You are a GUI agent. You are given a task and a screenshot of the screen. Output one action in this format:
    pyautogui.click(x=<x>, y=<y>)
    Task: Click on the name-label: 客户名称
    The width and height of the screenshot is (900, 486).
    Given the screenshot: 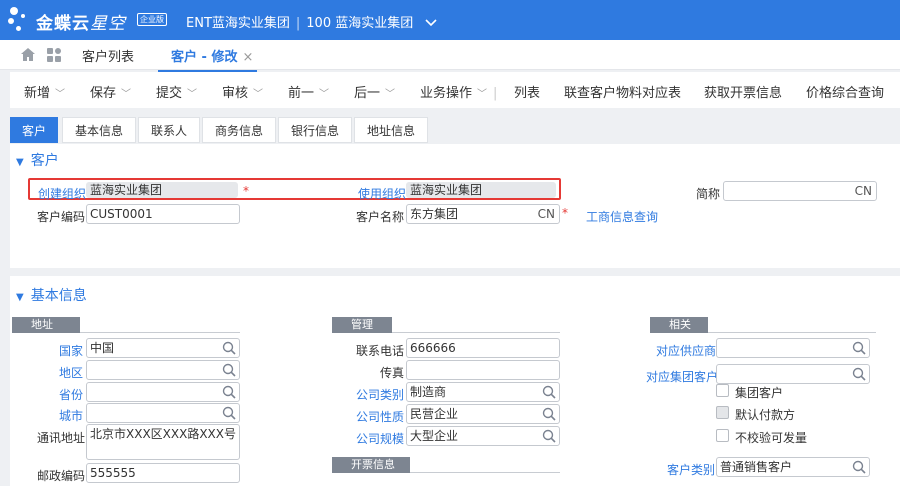 What is the action you would take?
    pyautogui.click(x=380, y=217)
    